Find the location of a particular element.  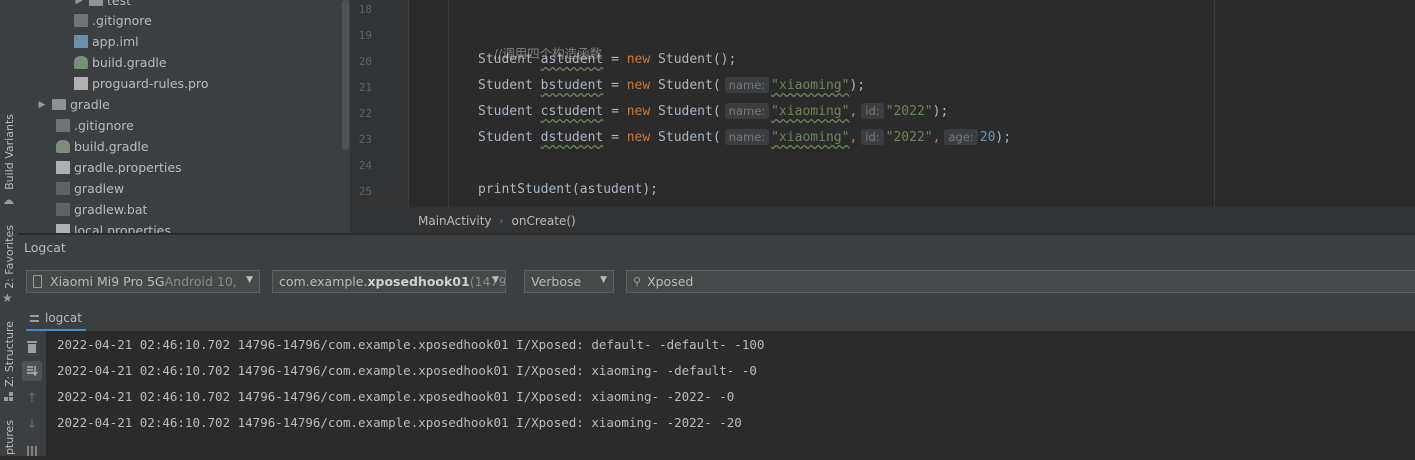

log-level-value: Verbose is located at coordinates (556, 281).